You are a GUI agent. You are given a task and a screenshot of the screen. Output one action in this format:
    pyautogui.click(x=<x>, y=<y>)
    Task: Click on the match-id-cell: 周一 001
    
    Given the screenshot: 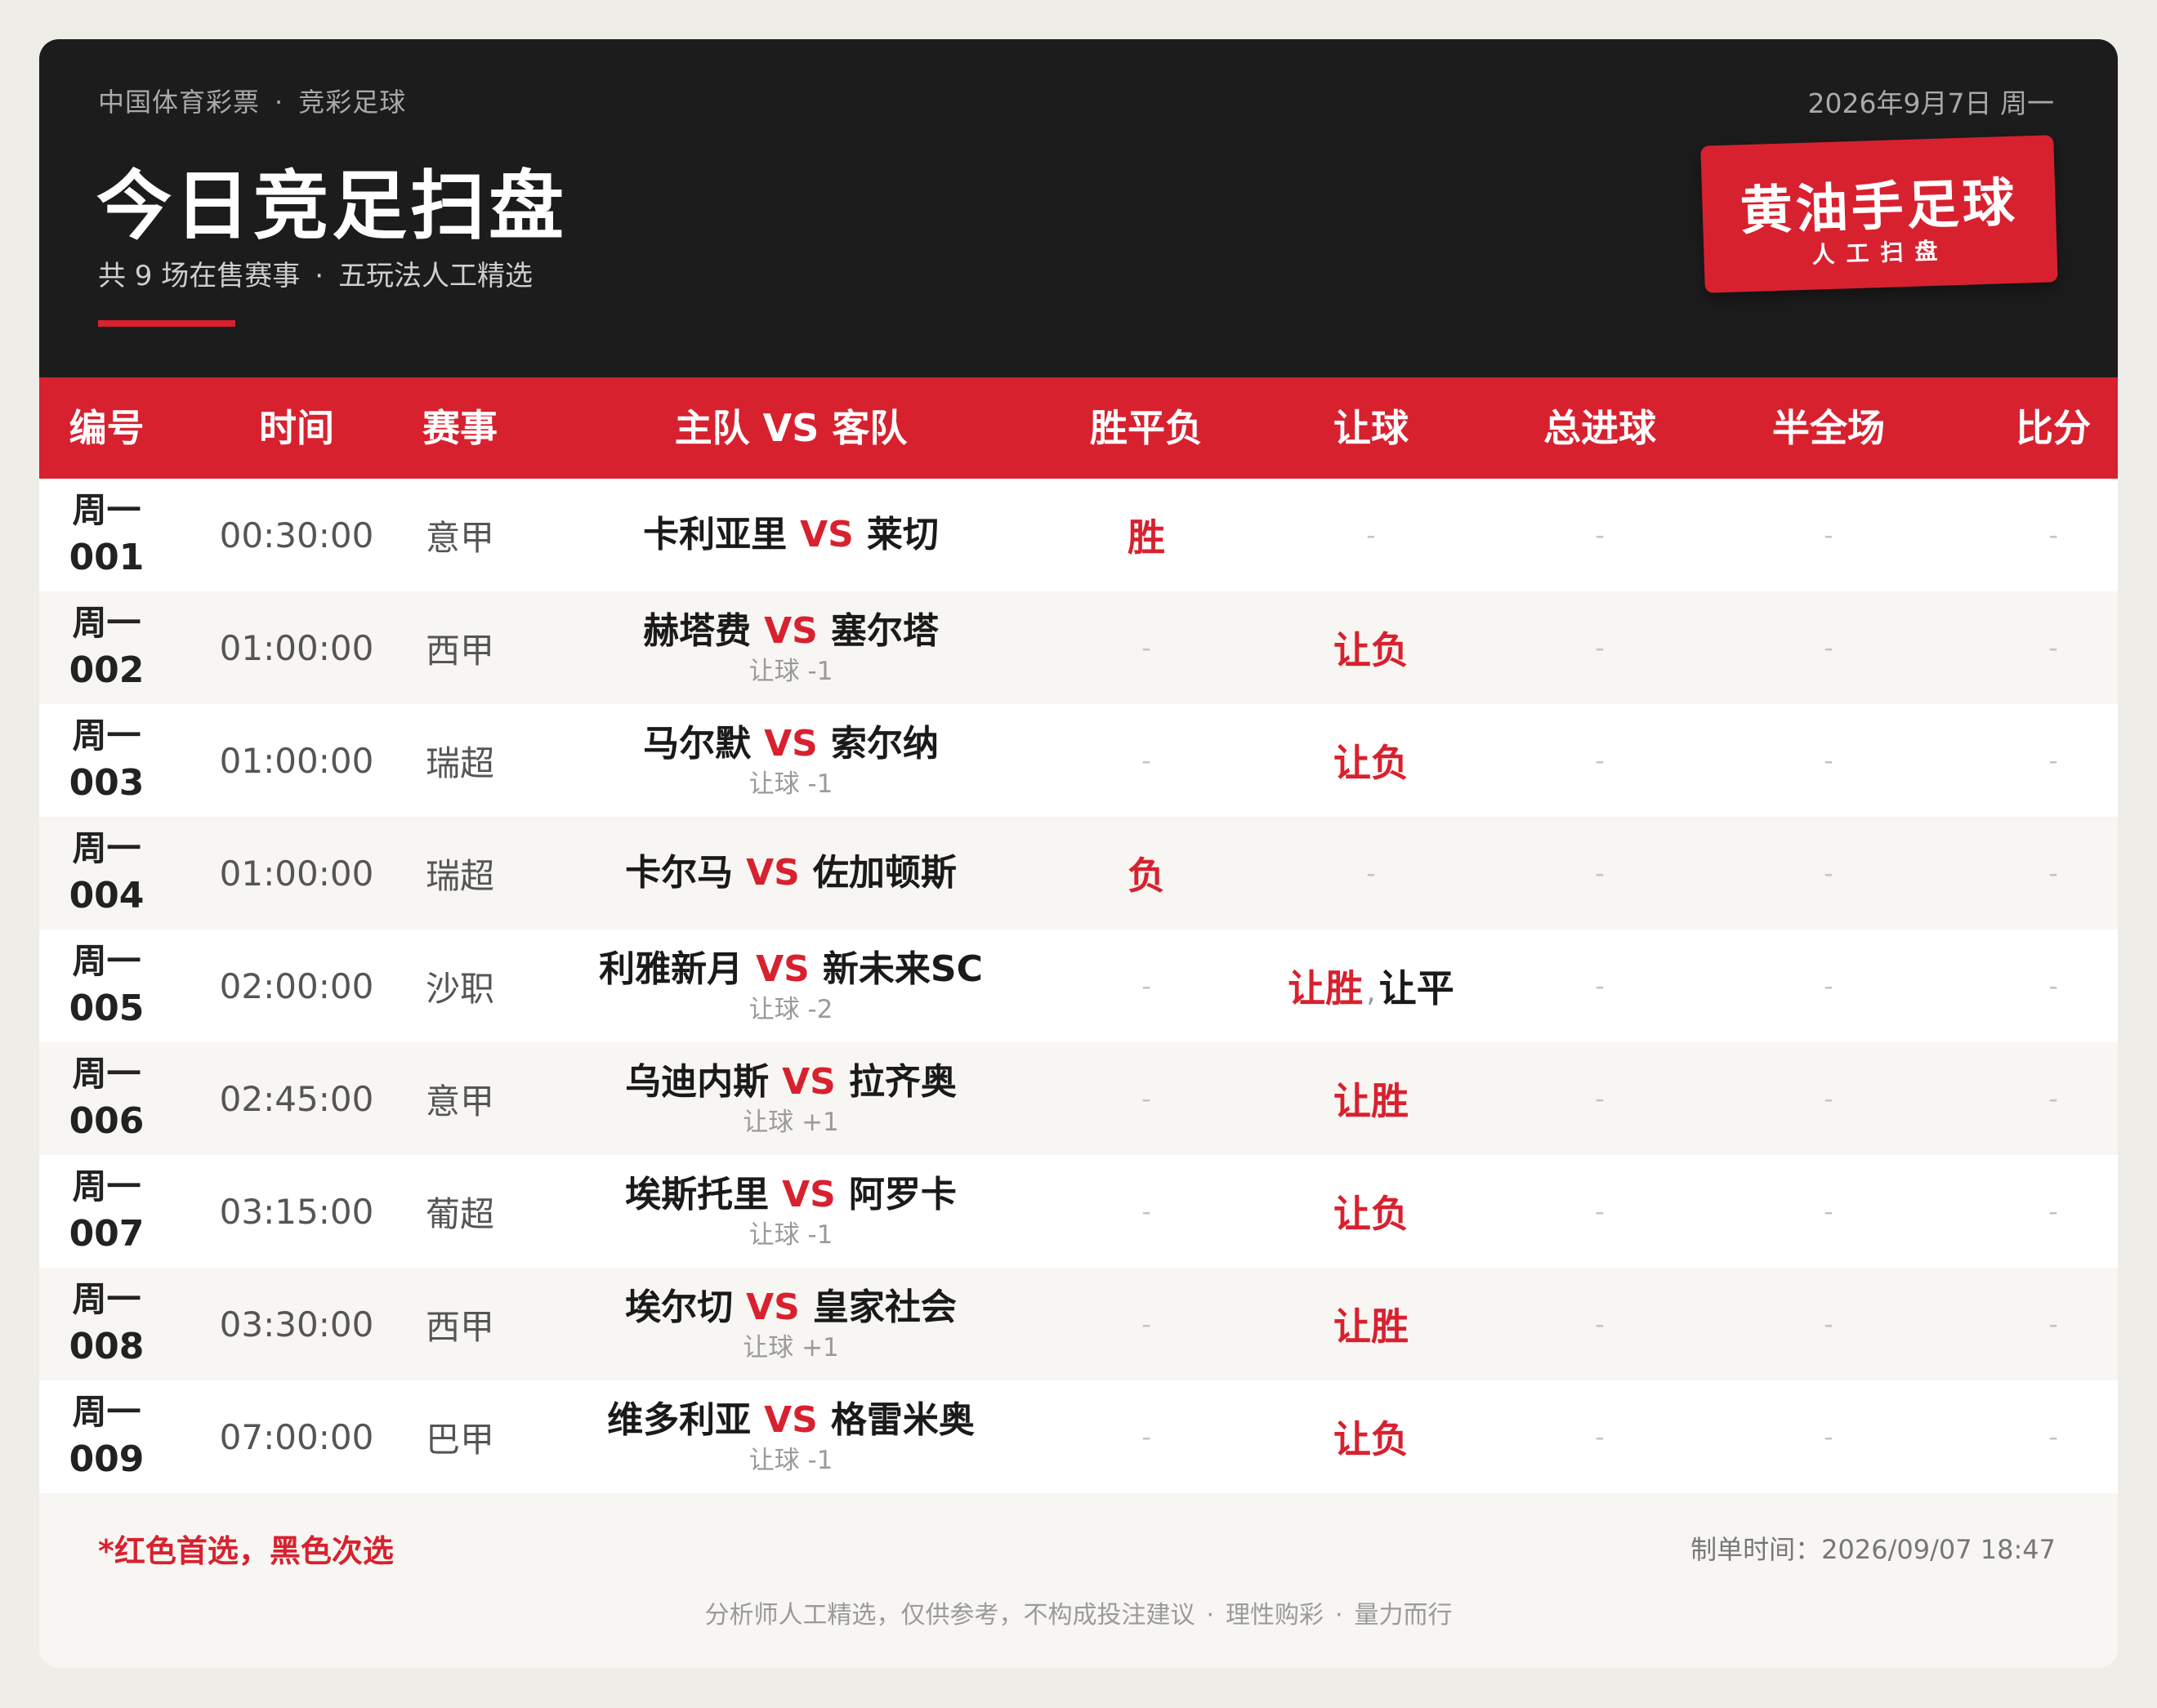 What is the action you would take?
    pyautogui.click(x=106, y=535)
    